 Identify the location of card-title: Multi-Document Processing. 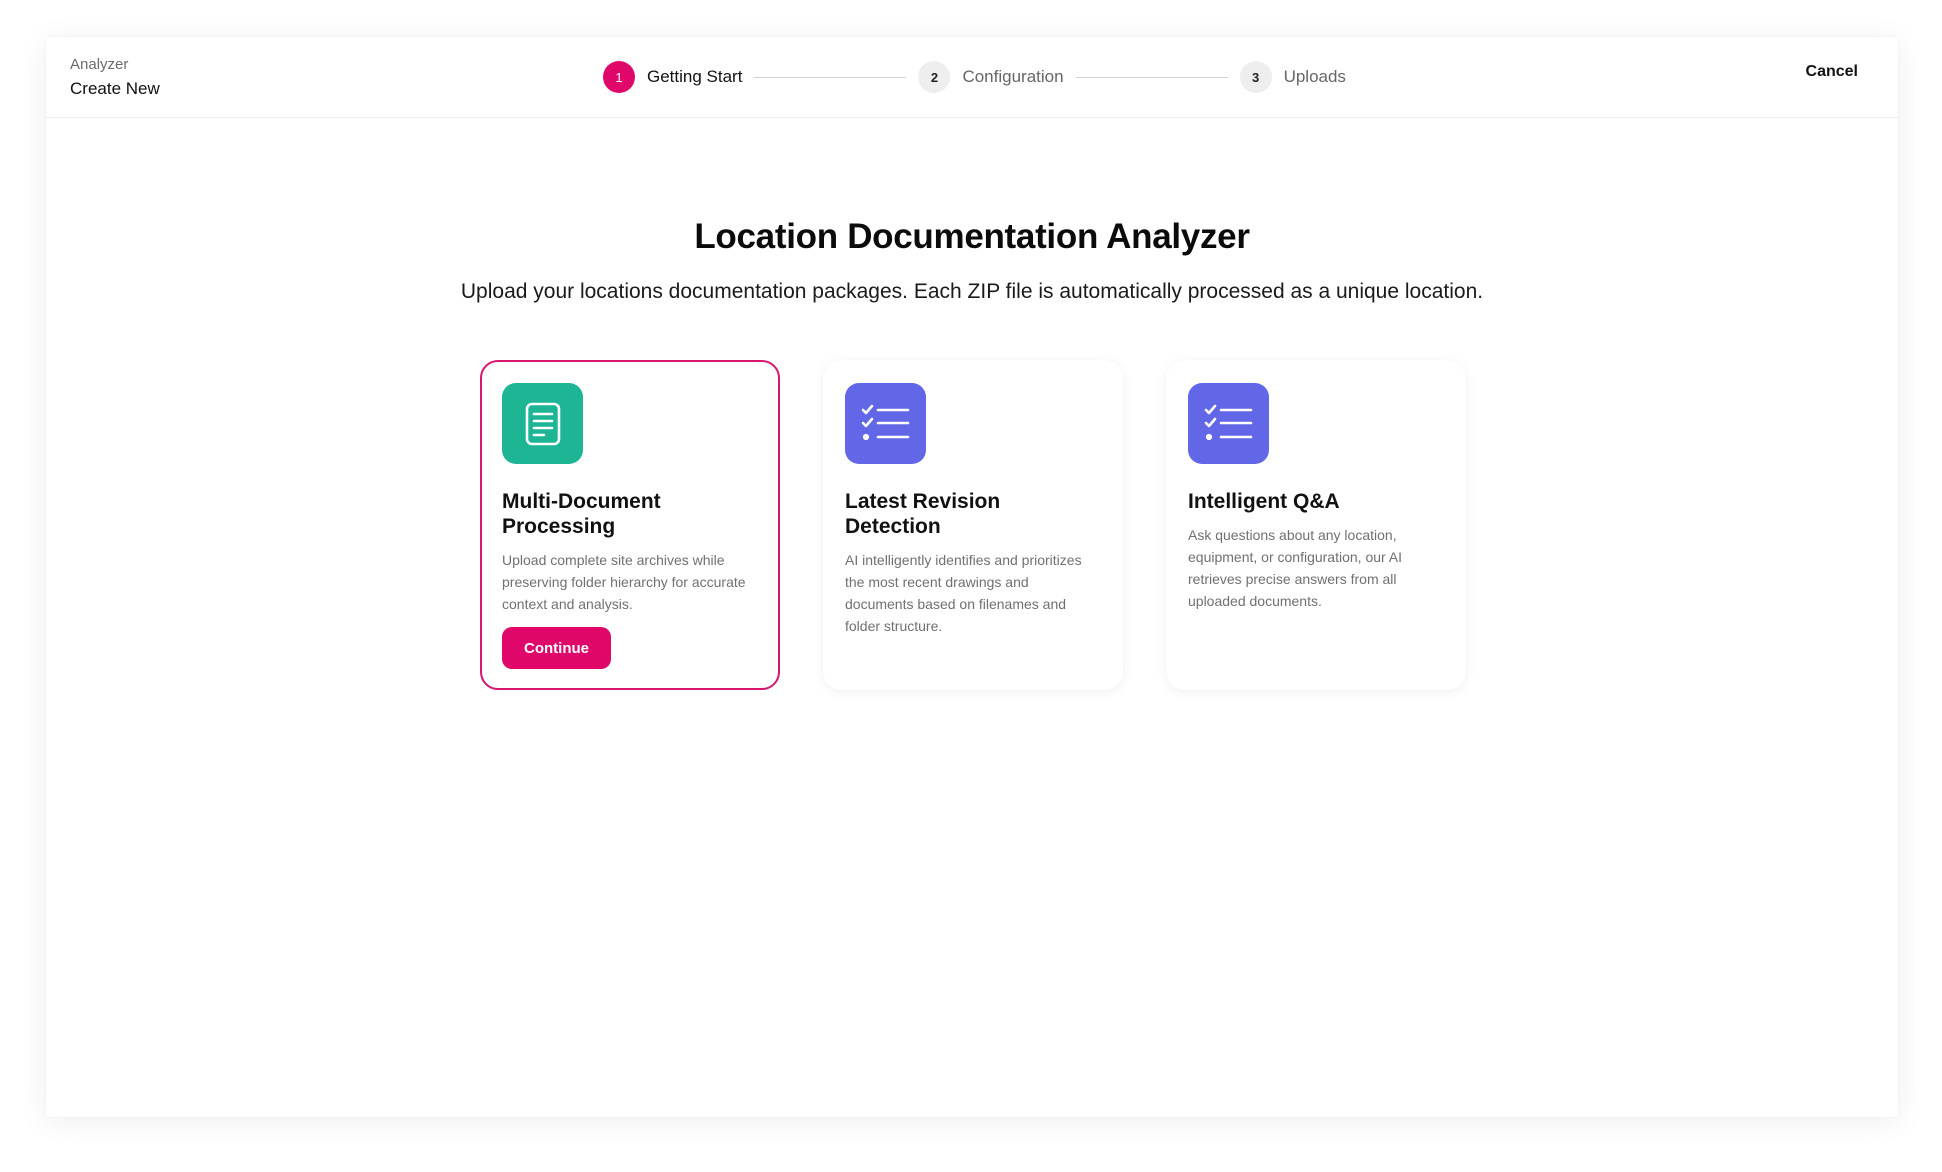
(581, 514).